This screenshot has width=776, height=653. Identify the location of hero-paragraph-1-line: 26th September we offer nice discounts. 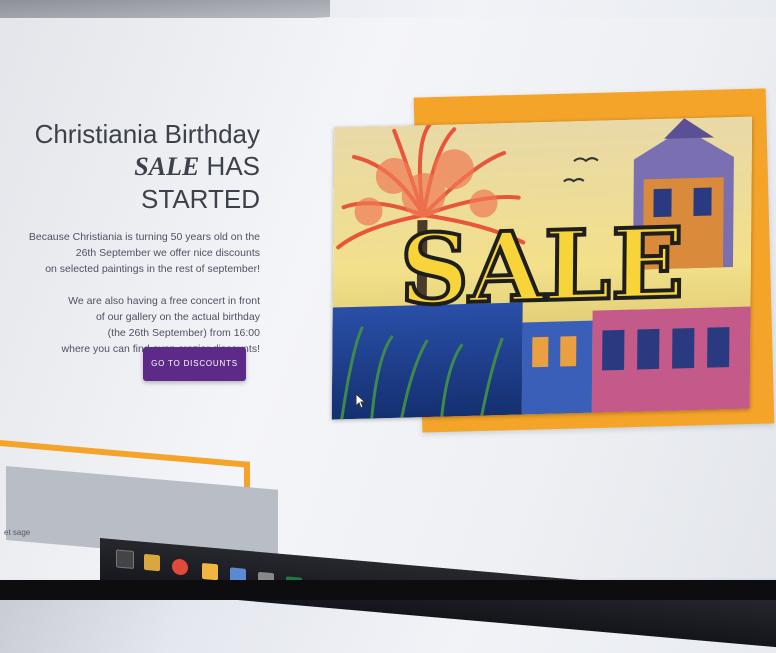
(167, 253).